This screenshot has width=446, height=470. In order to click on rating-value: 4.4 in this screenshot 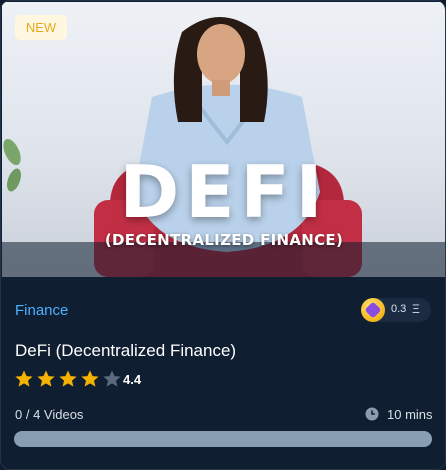, I will do `click(132, 379)`.